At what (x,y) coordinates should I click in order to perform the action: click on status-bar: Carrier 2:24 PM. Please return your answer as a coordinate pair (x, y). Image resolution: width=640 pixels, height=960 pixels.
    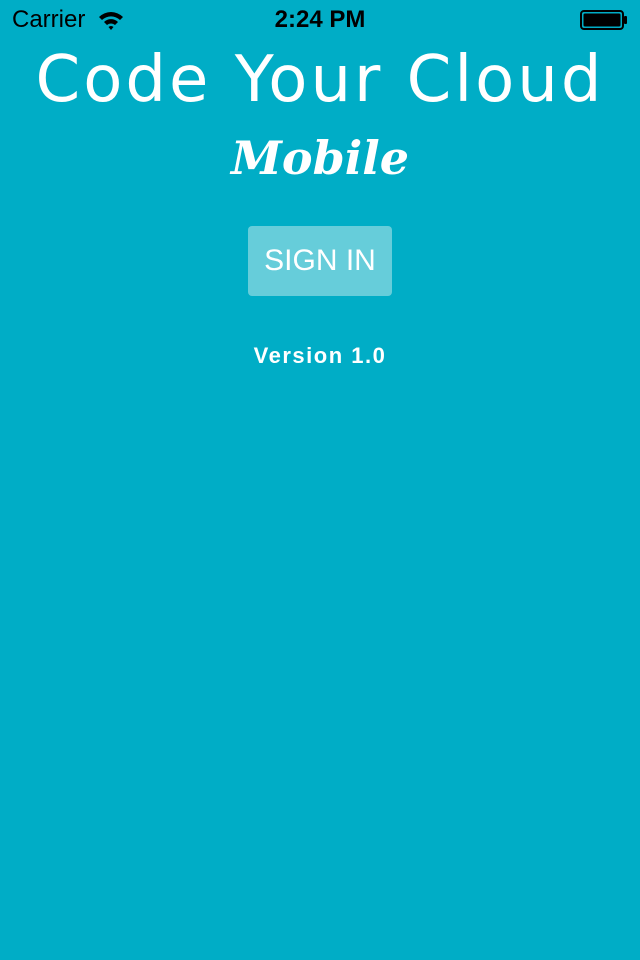
    Looking at the image, I should click on (320, 20).